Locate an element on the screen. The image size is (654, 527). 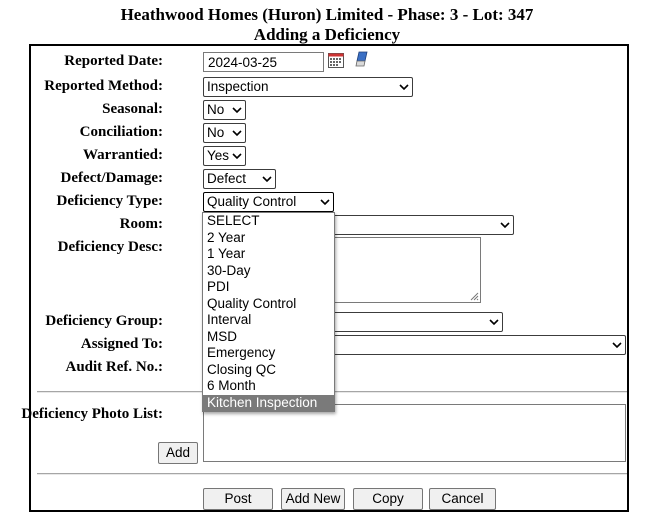
defect-damage-label: Defect/Damage: is located at coordinates (111, 178).